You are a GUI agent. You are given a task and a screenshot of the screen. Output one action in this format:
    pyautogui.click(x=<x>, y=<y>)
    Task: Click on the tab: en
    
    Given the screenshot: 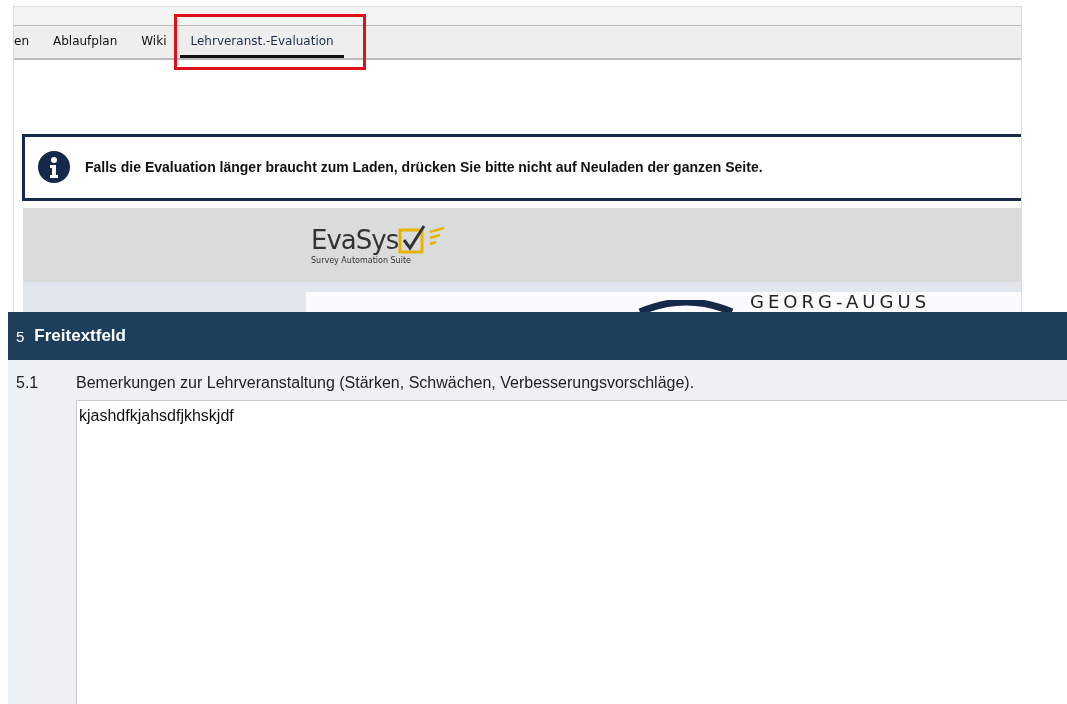 What is the action you would take?
    pyautogui.click(x=26, y=42)
    